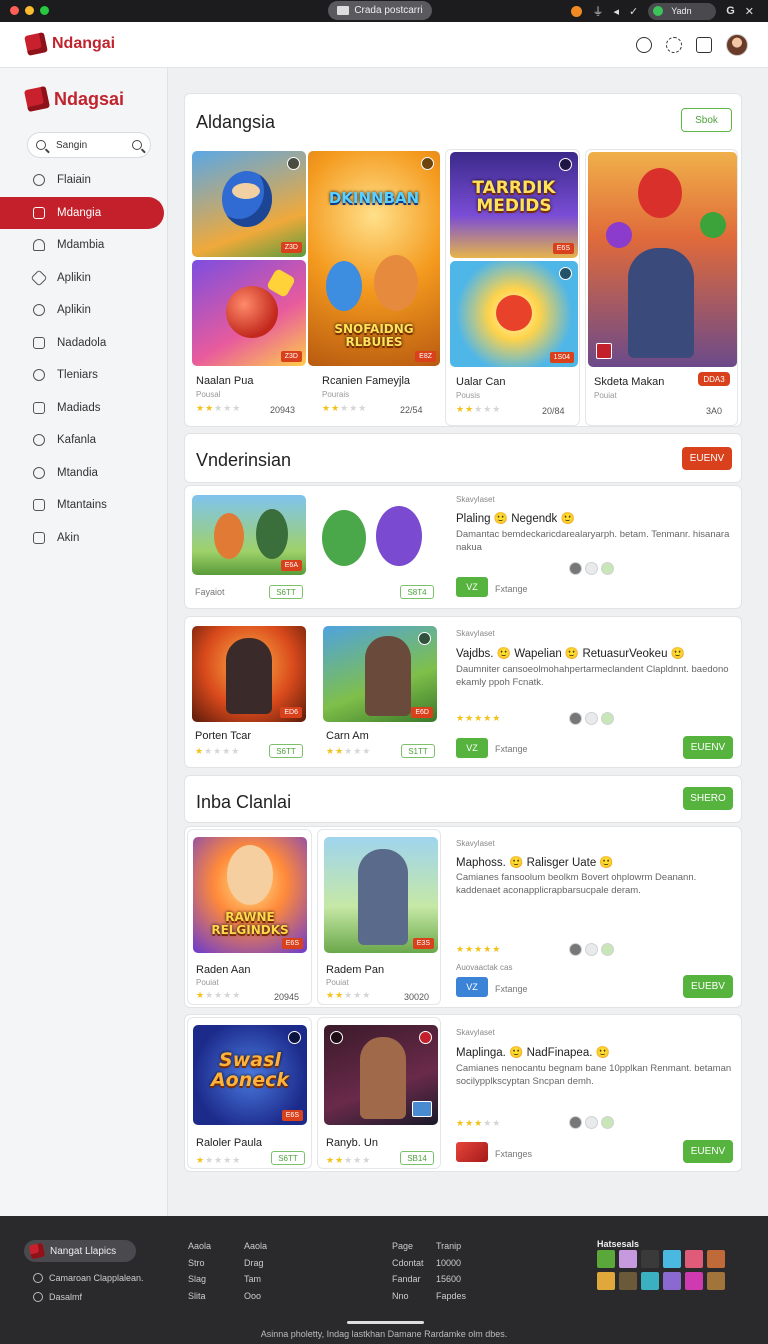  Describe the element at coordinates (704, 45) in the screenshot. I see `notifications-icon` at that location.